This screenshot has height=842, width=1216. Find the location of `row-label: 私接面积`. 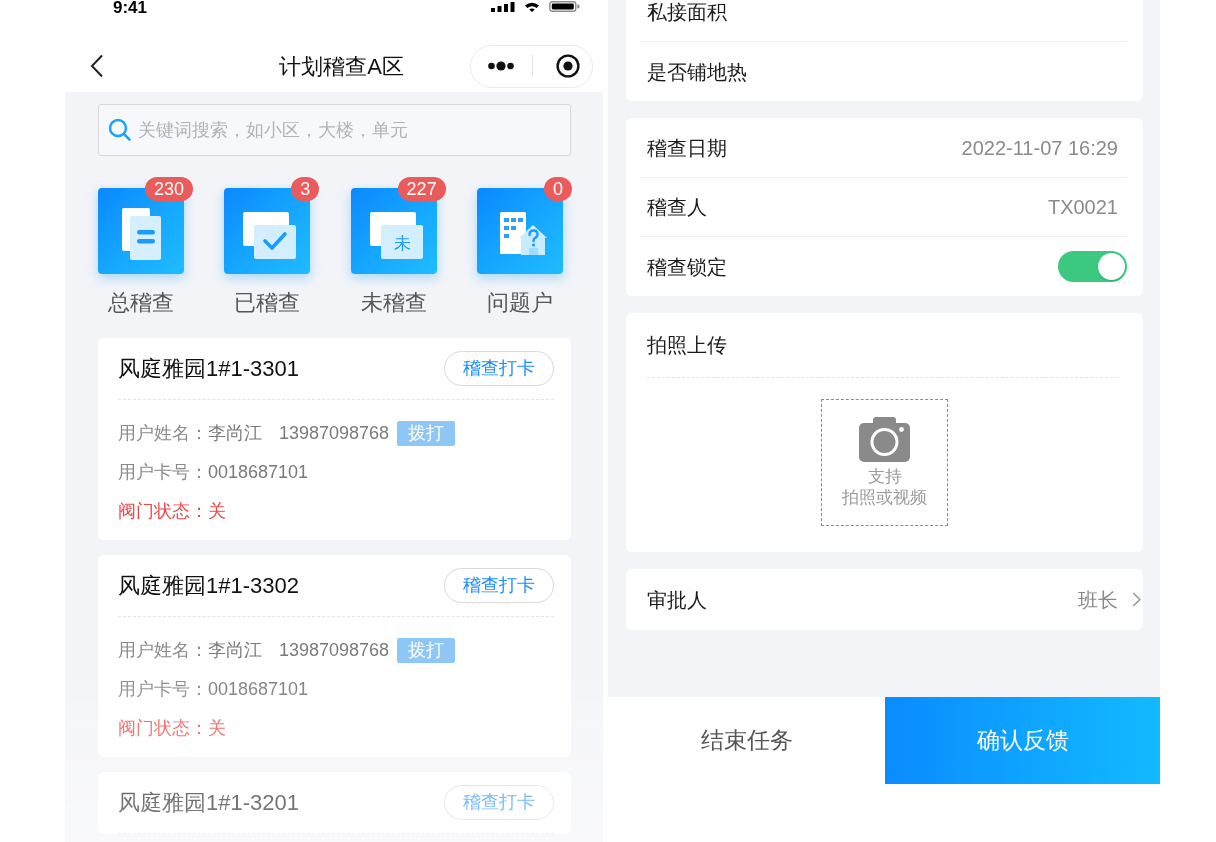

row-label: 私接面积 is located at coordinates (687, 12).